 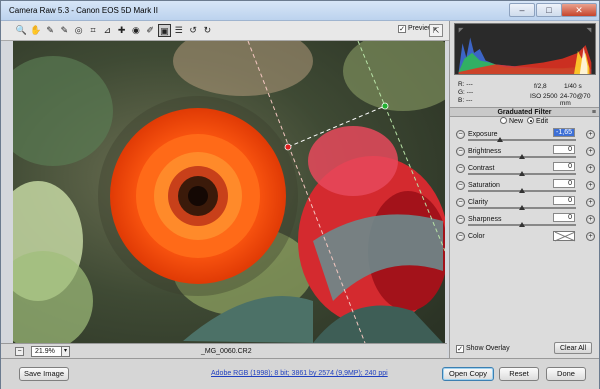 I want to click on show-overlay-label: Show Overlay, so click(x=488, y=348).